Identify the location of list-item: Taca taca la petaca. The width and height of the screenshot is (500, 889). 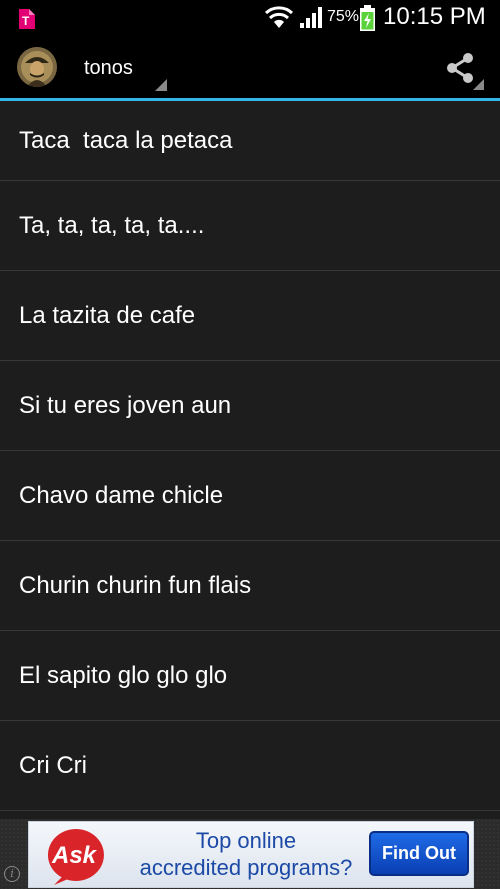
(250, 141).